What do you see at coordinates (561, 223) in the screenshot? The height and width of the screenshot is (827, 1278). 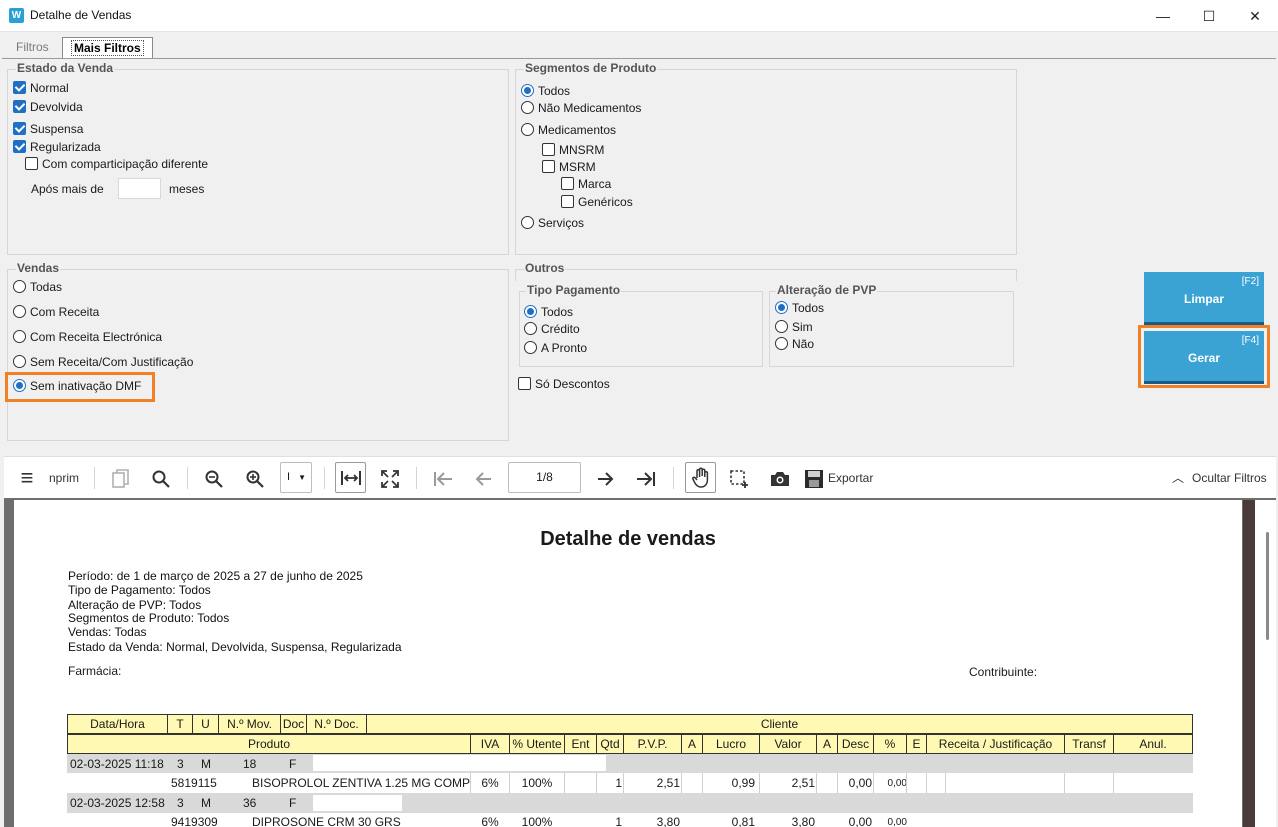 I see `seg-servicos-label: Serviços` at bounding box center [561, 223].